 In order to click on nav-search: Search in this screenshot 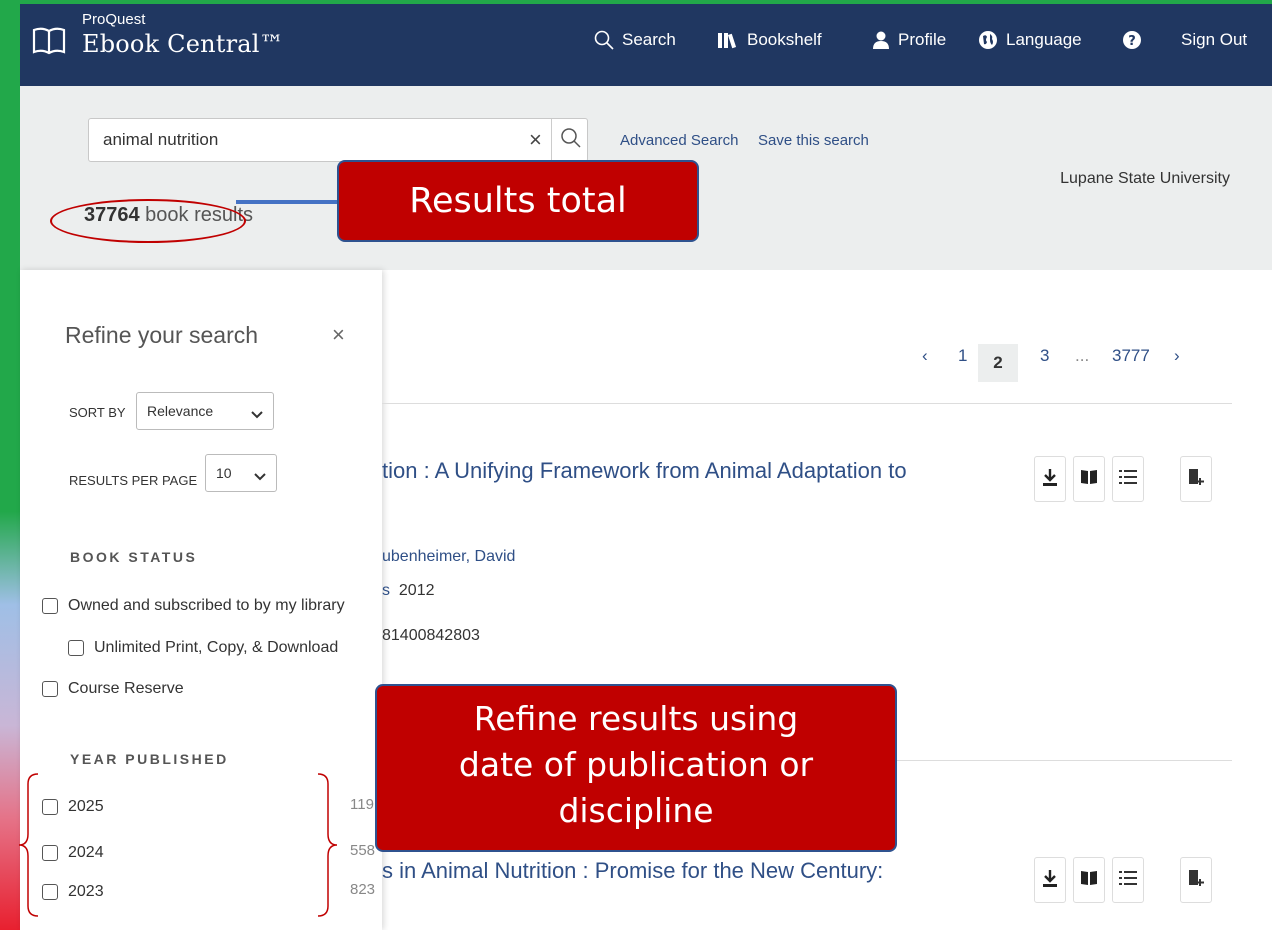, I will do `click(635, 40)`.